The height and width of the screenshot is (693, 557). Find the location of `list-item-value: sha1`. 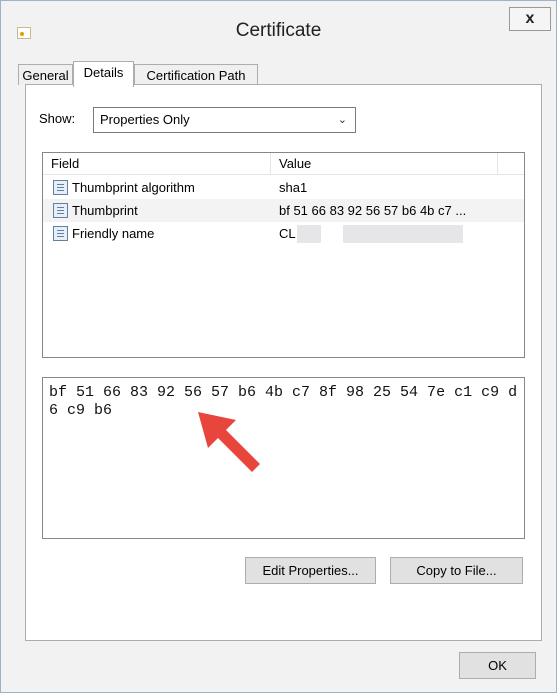

list-item-value: sha1 is located at coordinates (293, 187).